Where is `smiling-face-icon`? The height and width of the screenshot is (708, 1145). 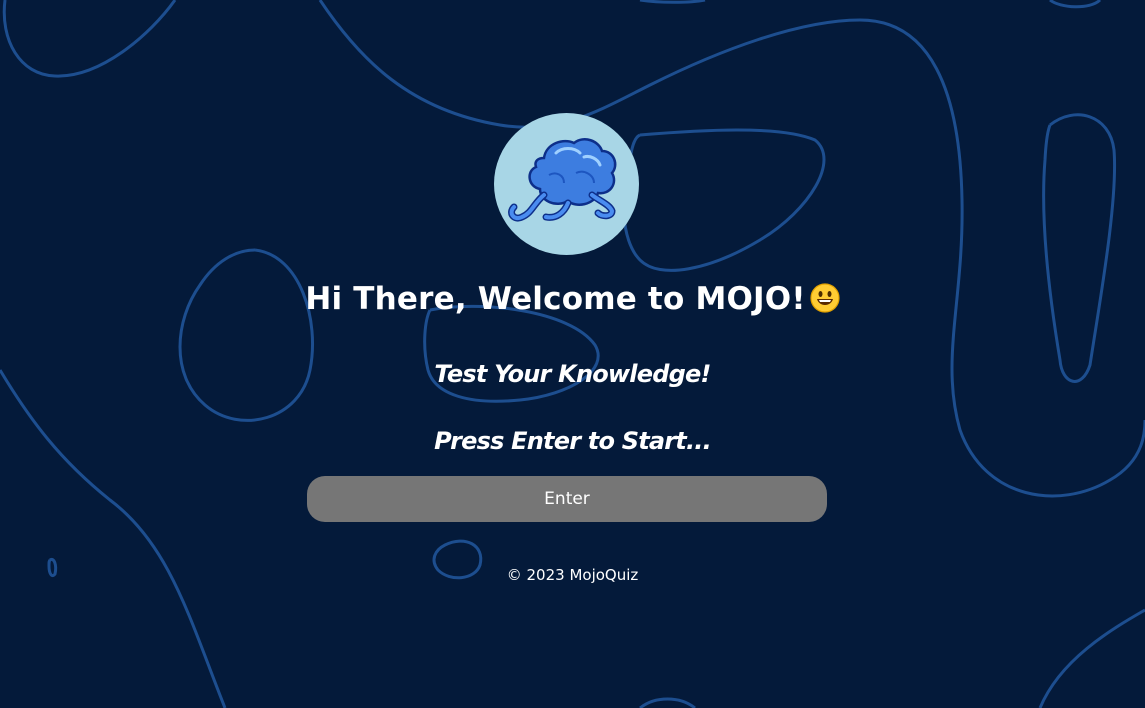 smiling-face-icon is located at coordinates (825, 298).